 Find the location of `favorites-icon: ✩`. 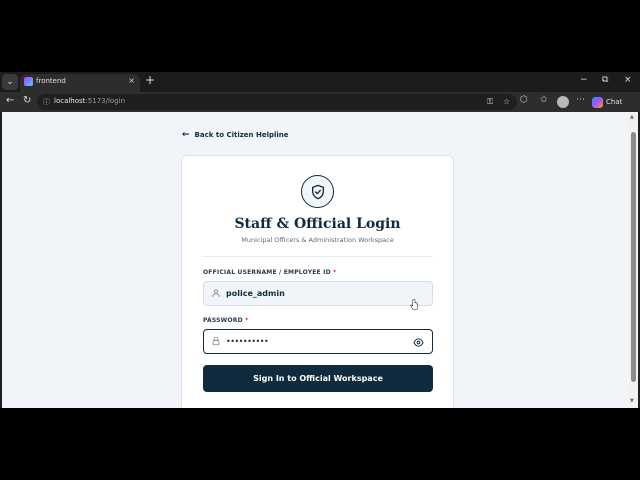

favorites-icon: ✩ is located at coordinates (544, 100).